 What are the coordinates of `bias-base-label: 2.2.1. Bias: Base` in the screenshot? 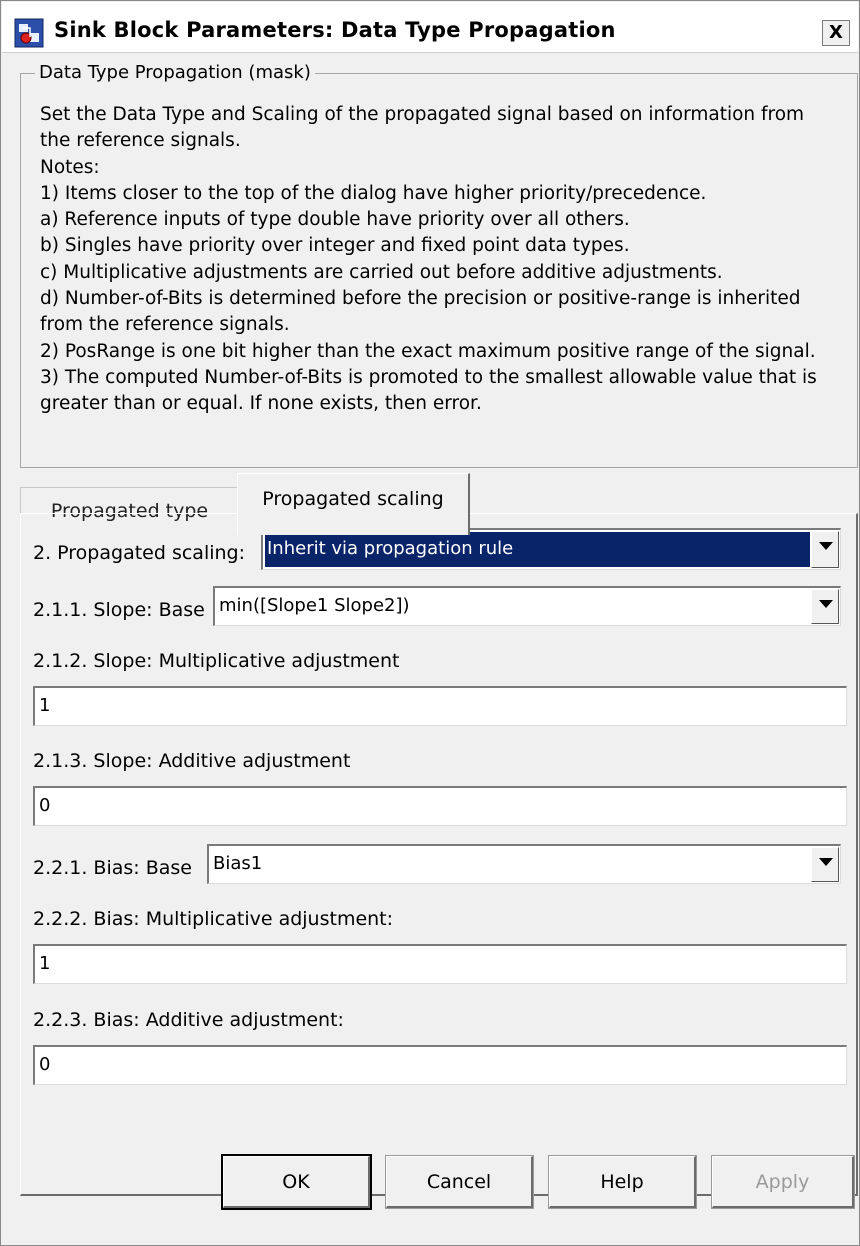 It's located at (112, 868).